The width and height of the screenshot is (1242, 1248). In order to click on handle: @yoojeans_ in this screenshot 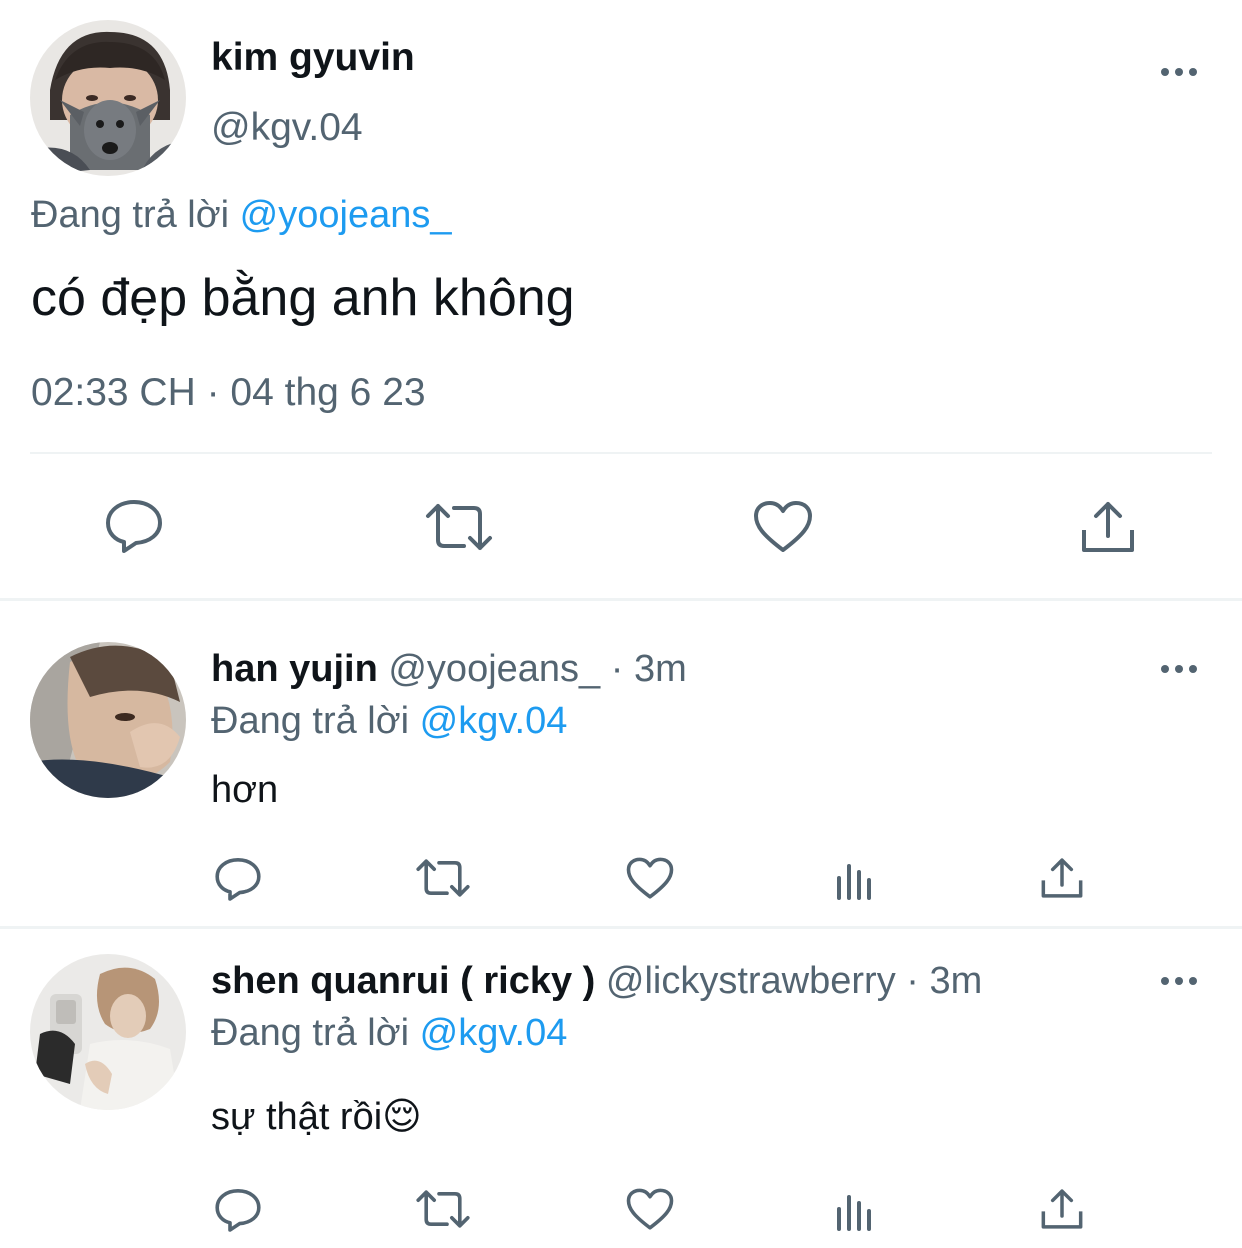, I will do `click(494, 669)`.